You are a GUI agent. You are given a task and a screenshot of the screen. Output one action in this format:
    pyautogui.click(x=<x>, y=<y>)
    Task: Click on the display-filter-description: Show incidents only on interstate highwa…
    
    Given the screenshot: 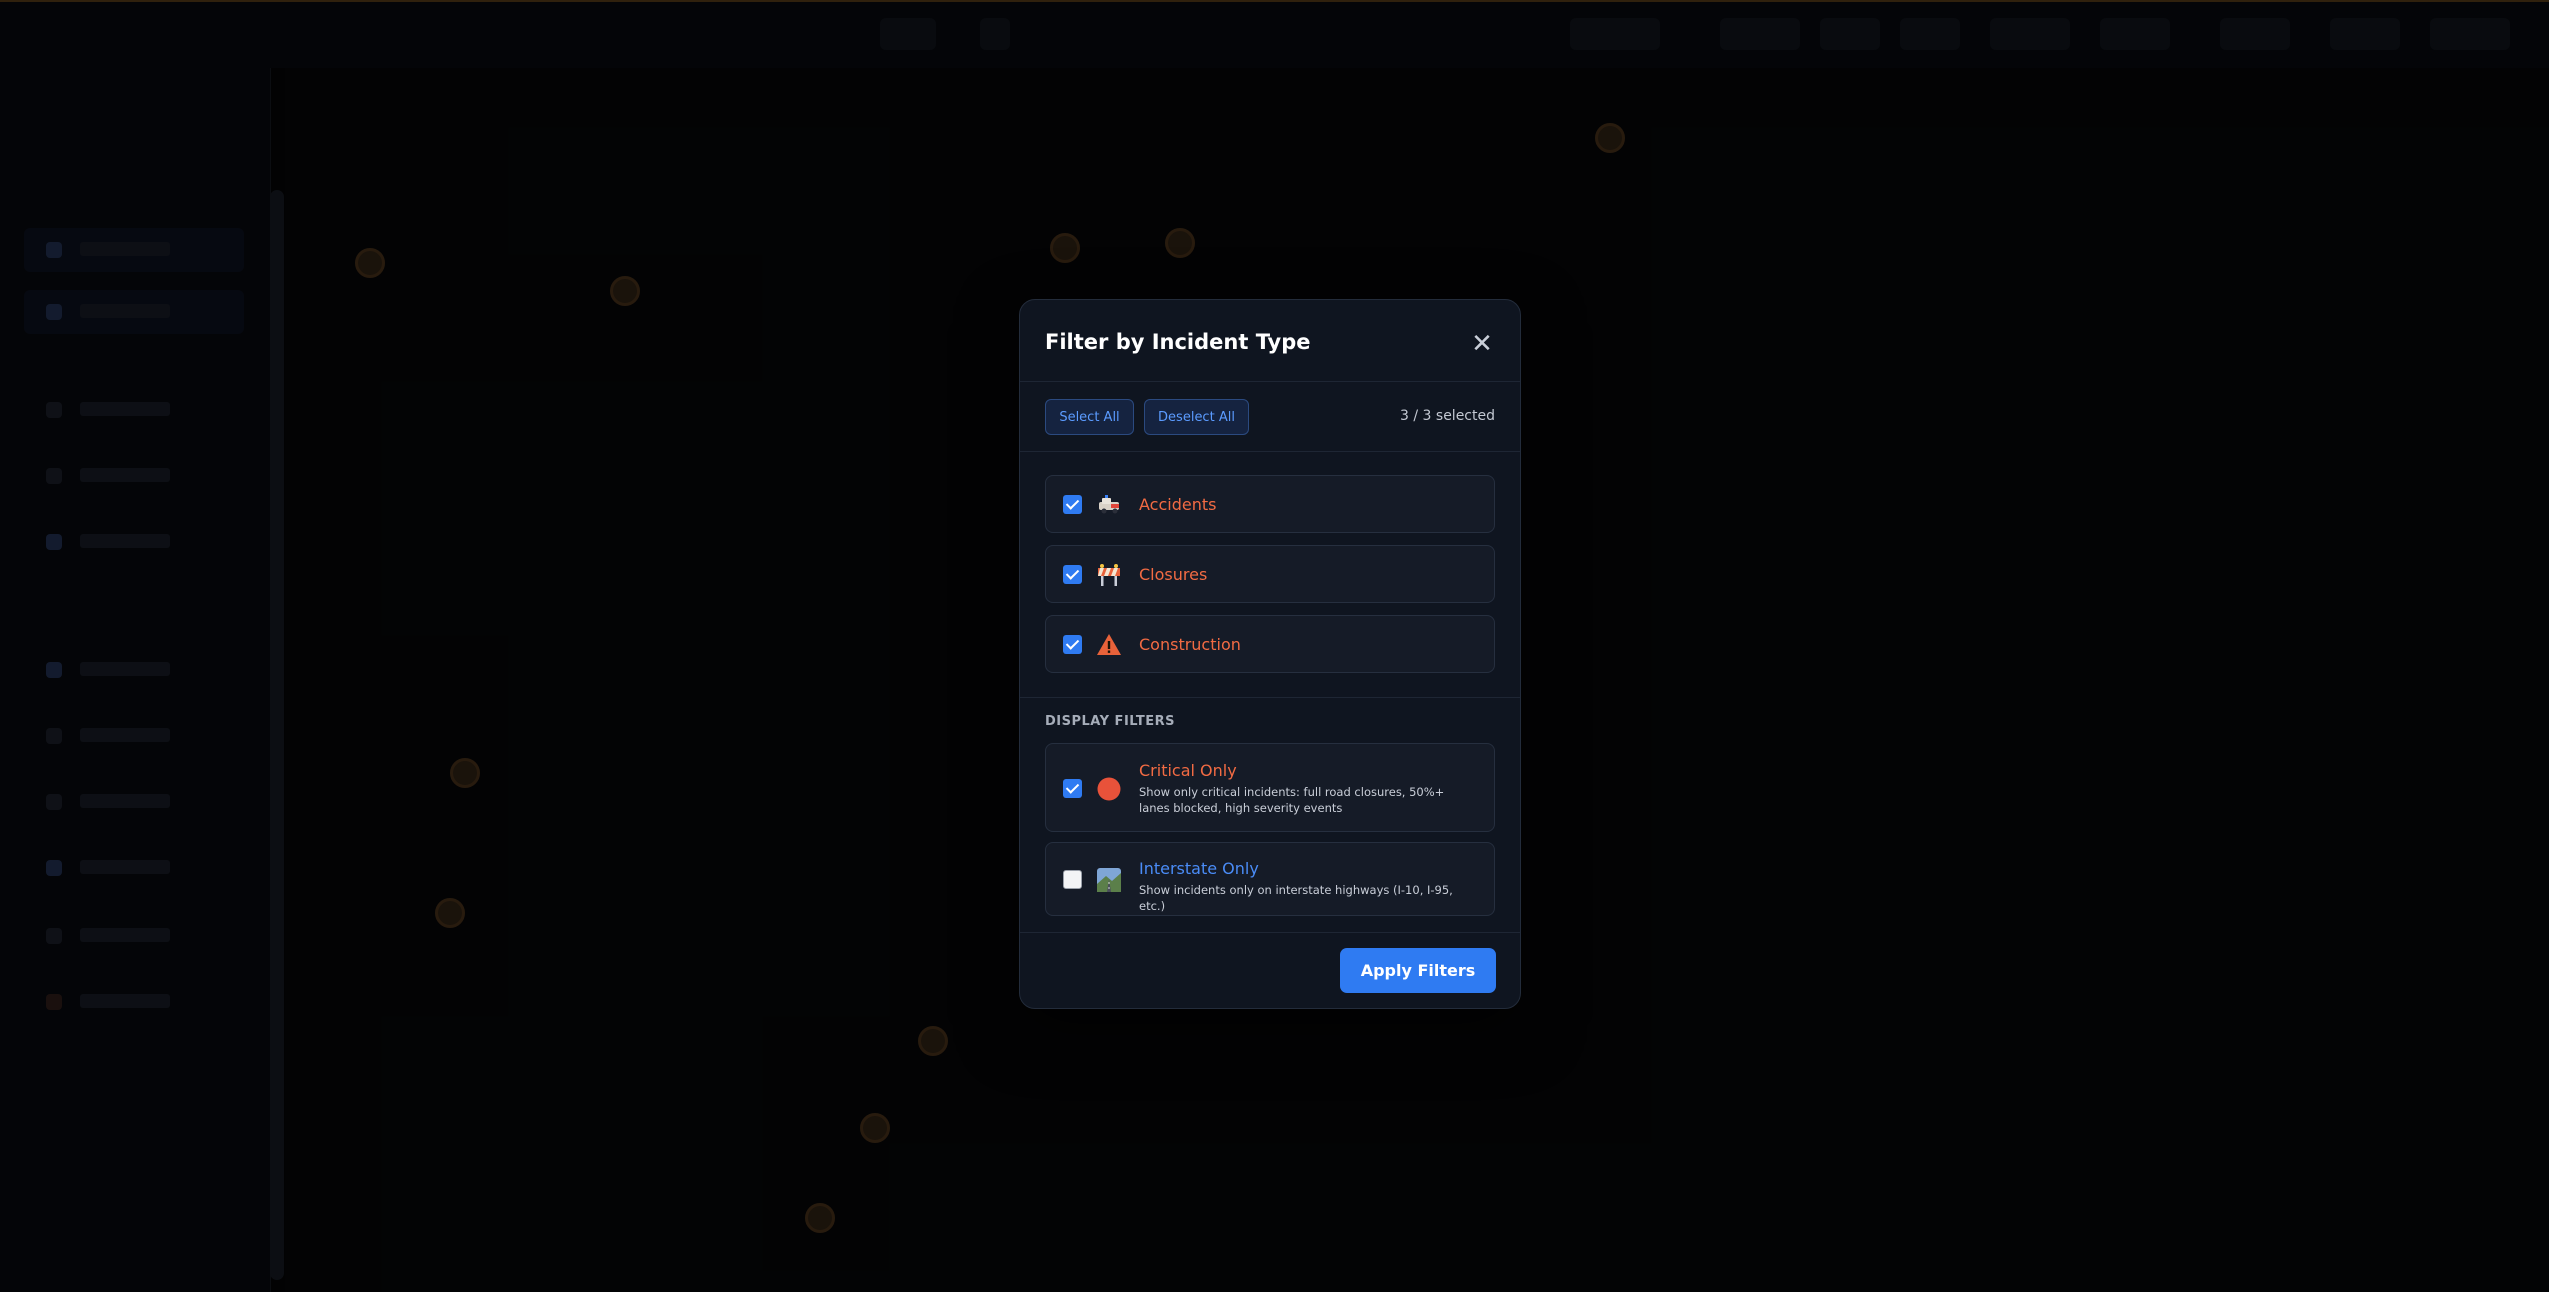 What is the action you would take?
    pyautogui.click(x=1296, y=898)
    